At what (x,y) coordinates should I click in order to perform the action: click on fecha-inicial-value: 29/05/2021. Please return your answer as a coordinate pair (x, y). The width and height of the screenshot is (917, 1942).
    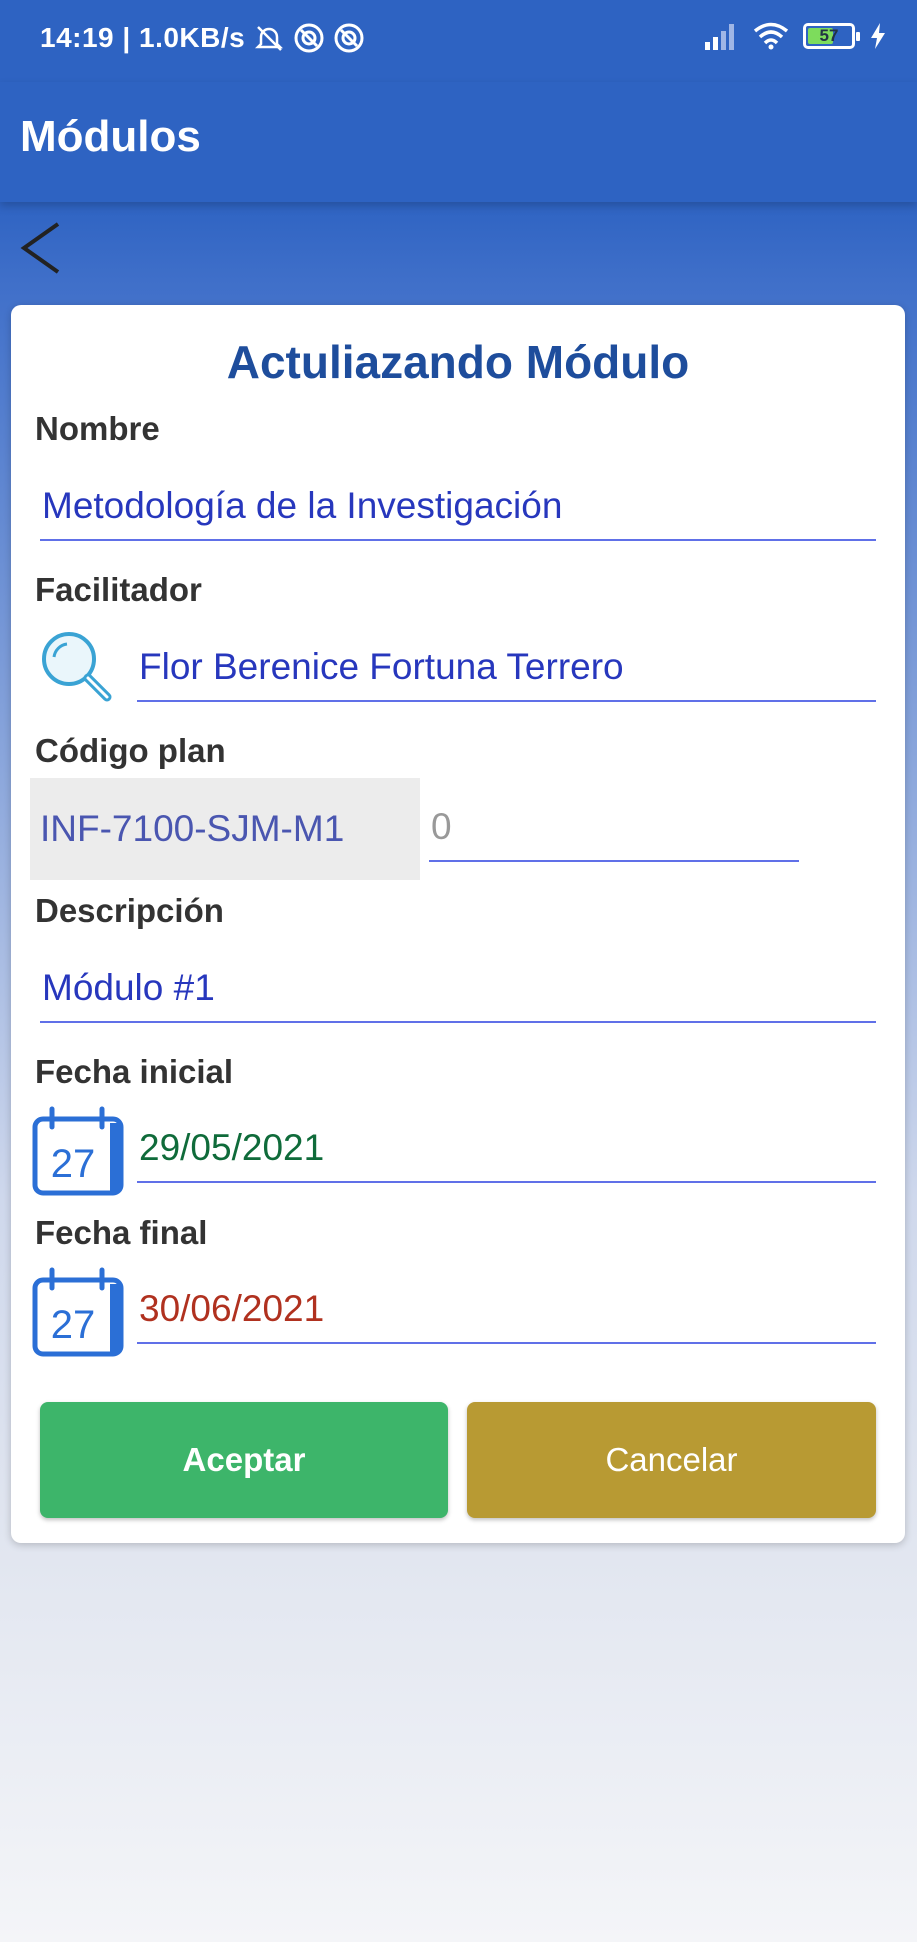
    Looking at the image, I should click on (232, 1147).